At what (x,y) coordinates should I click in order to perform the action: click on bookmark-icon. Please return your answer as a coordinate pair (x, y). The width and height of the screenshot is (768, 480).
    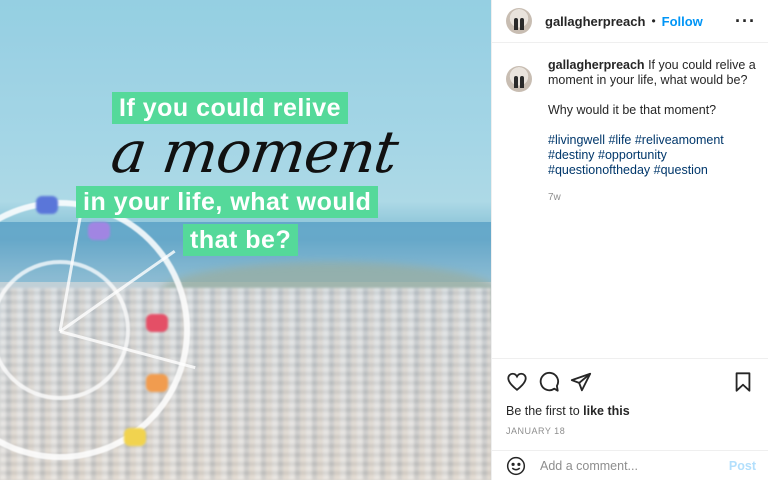
    Looking at the image, I should click on (743, 382).